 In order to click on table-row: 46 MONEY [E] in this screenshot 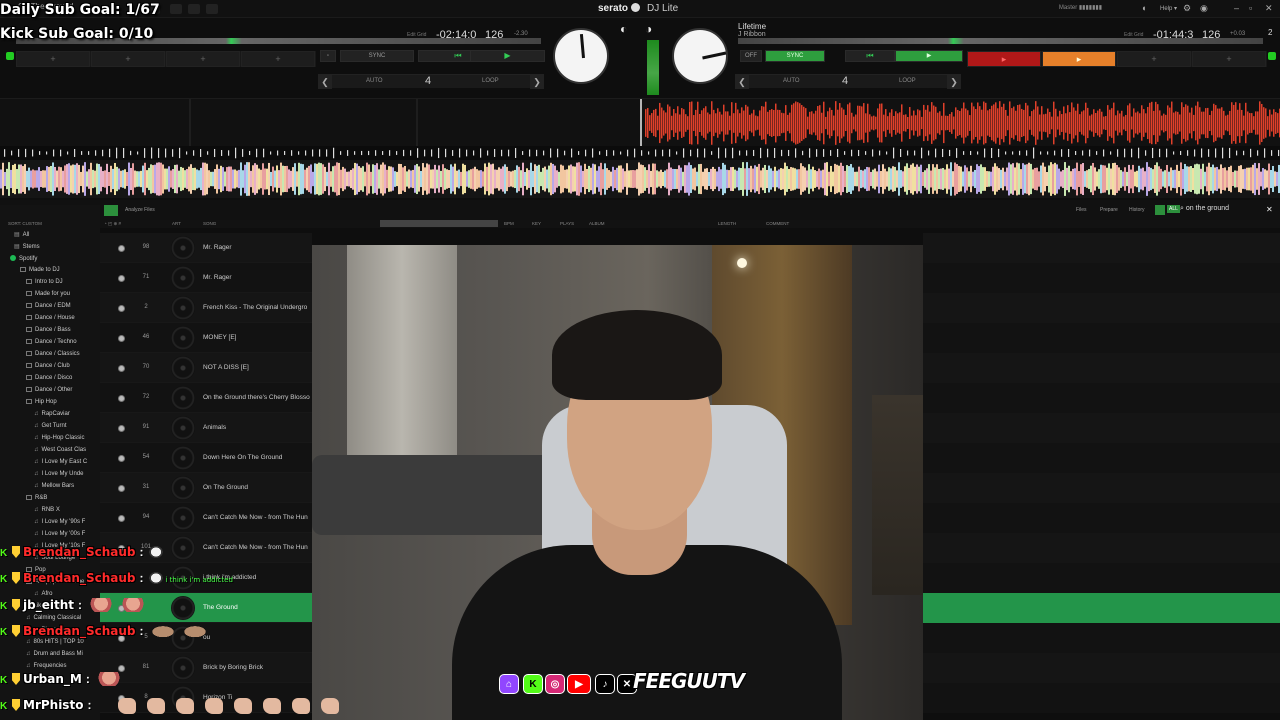, I will do `click(206, 338)`.